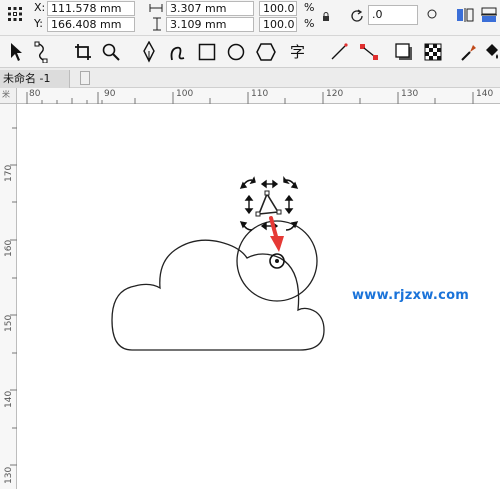  I want to click on zoom-tool-icon, so click(111, 52).